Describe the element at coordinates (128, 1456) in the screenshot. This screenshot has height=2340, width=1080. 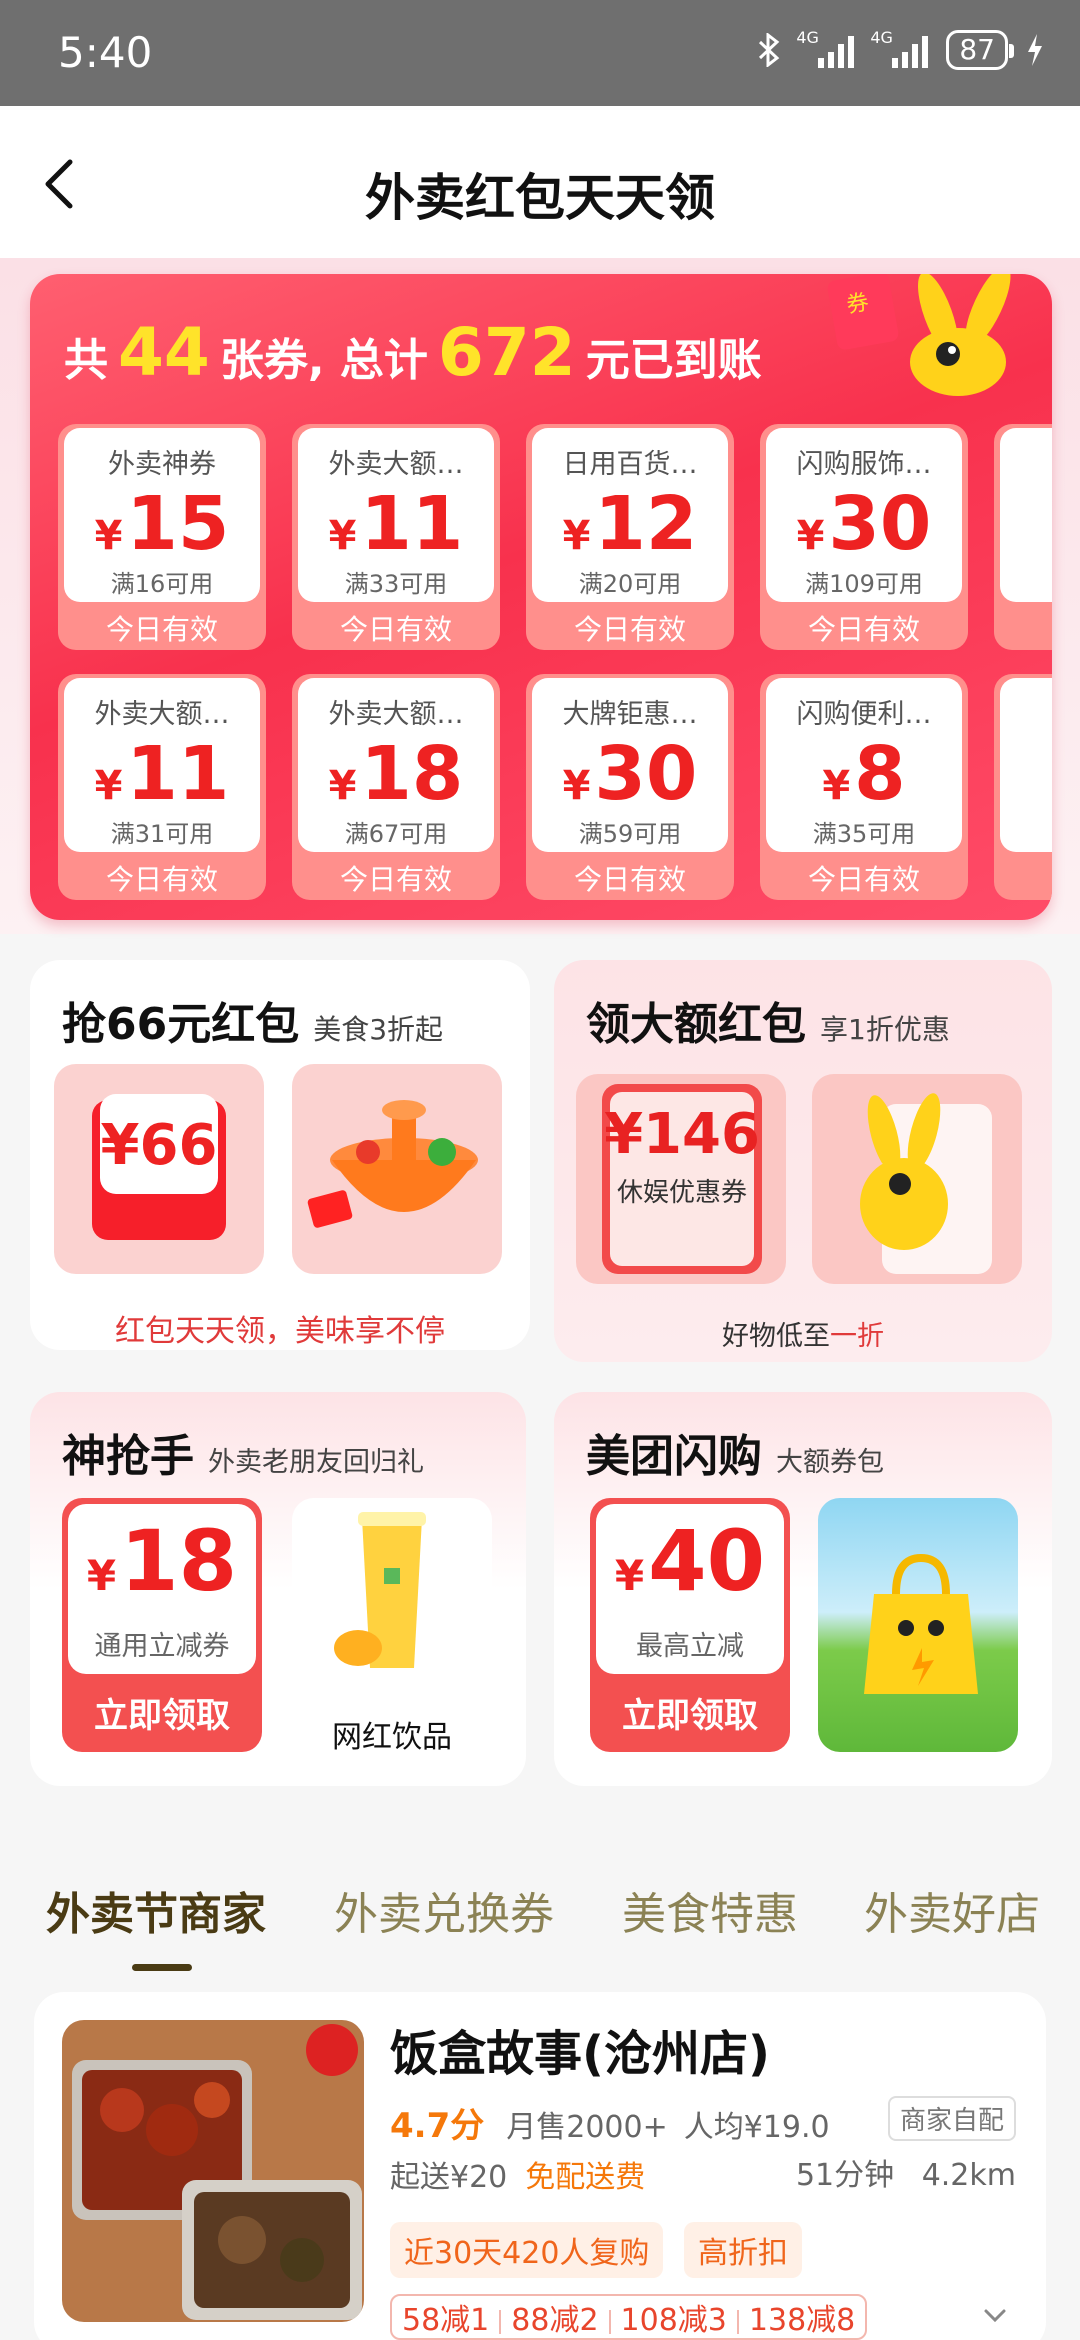
I see `promo-title-text: 神抢手` at that location.